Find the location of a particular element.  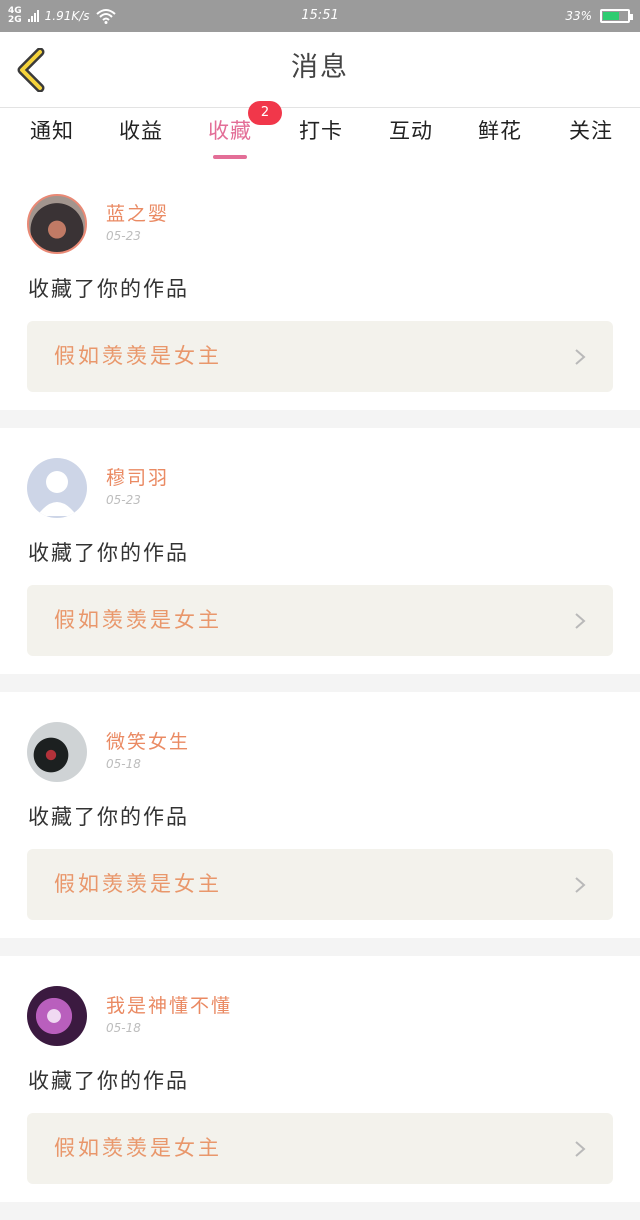

tab-interaction: 互动 is located at coordinates (411, 136).